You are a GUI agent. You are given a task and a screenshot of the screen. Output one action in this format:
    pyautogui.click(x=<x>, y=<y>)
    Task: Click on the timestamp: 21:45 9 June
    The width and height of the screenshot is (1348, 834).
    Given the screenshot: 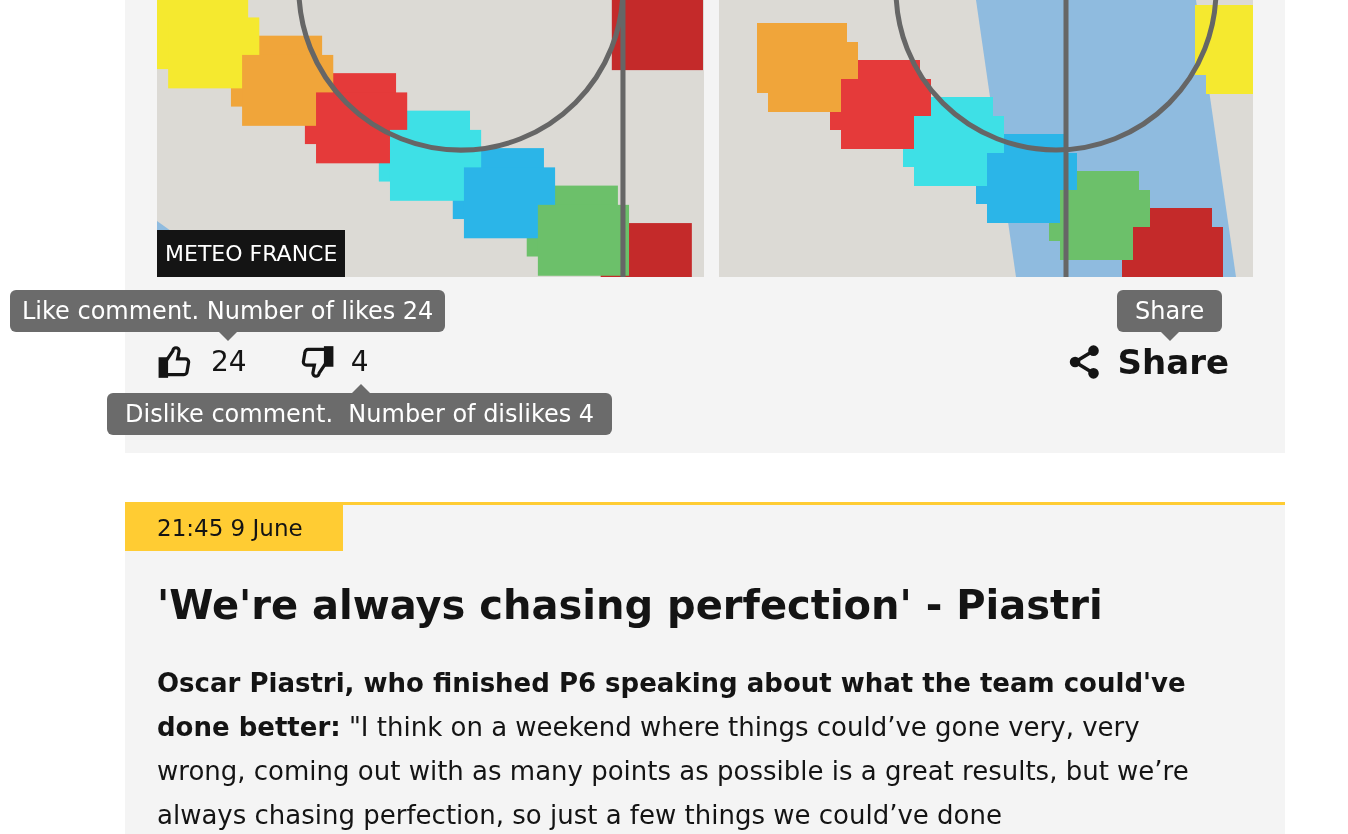 What is the action you would take?
    pyautogui.click(x=234, y=528)
    